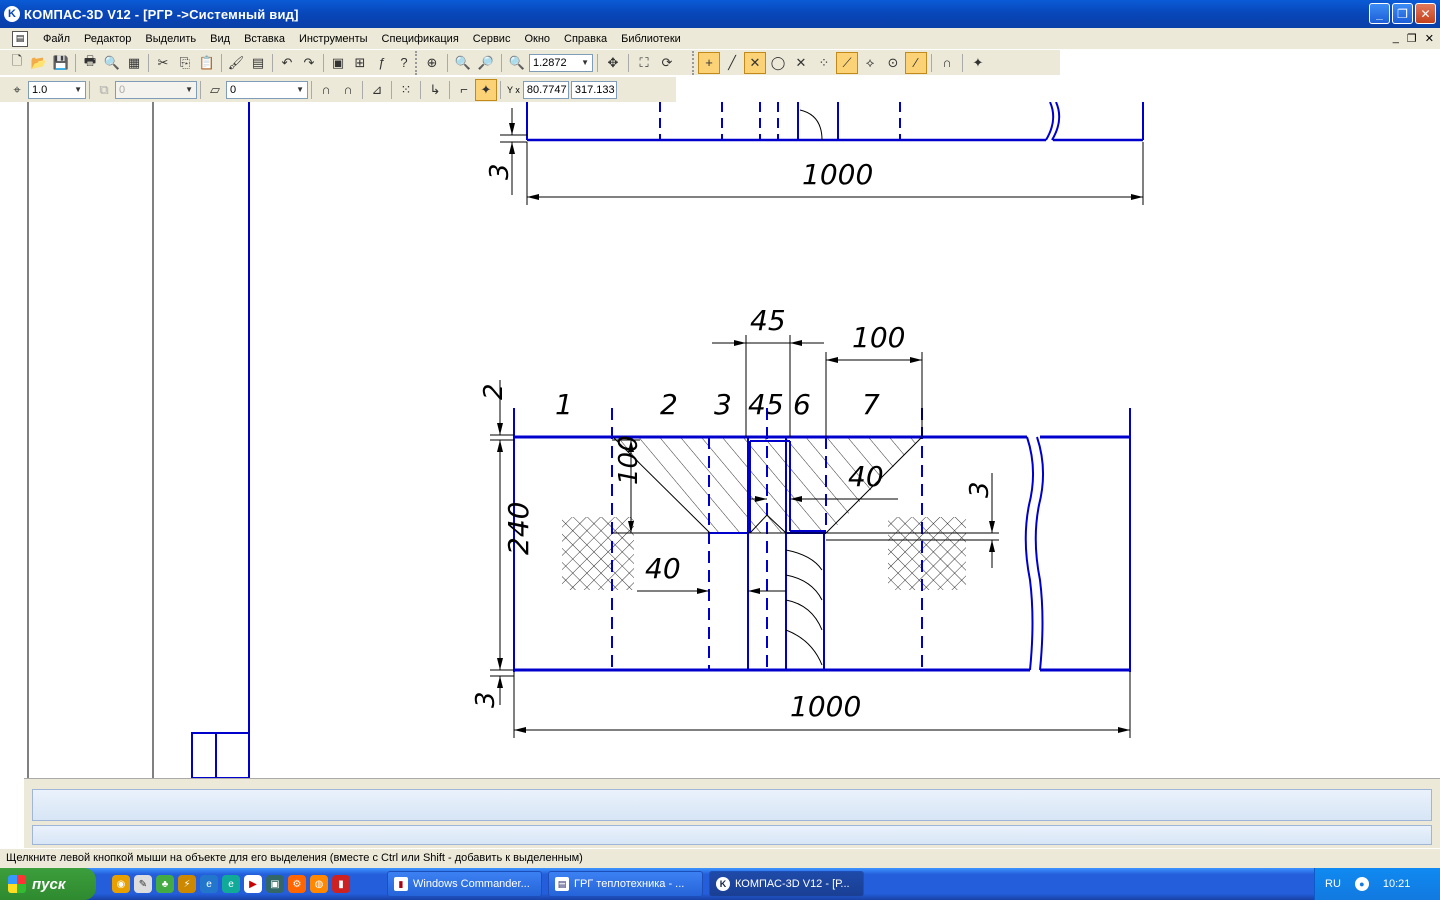 The width and height of the screenshot is (1440, 900). What do you see at coordinates (663, 568) in the screenshot?
I see `dim-40-bottom: 40` at bounding box center [663, 568].